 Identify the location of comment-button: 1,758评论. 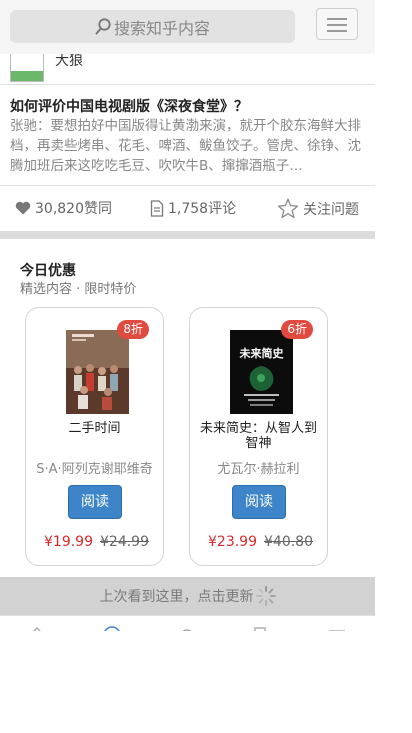
(193, 208).